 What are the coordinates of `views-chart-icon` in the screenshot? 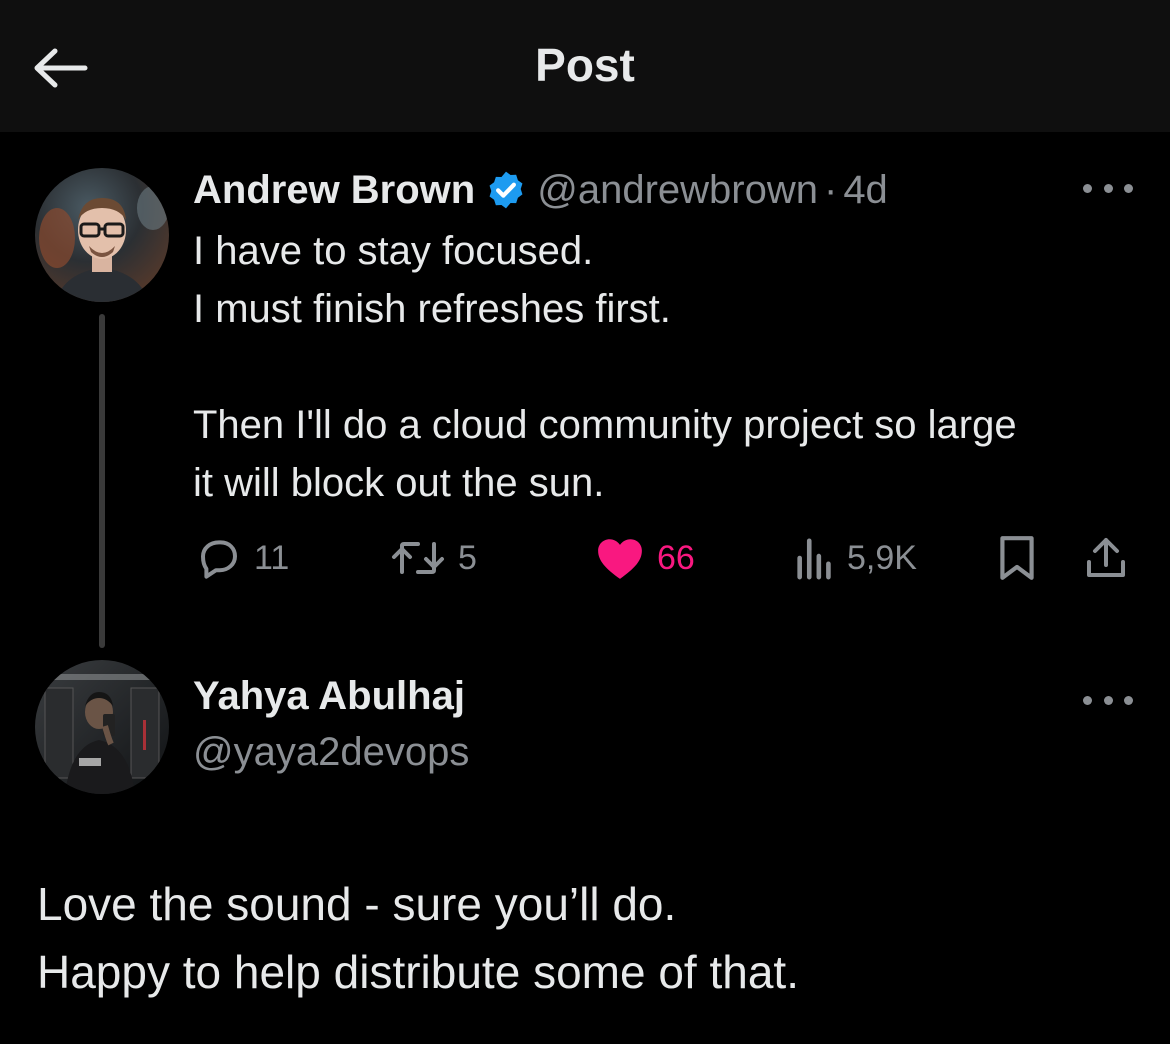 It's located at (814, 559).